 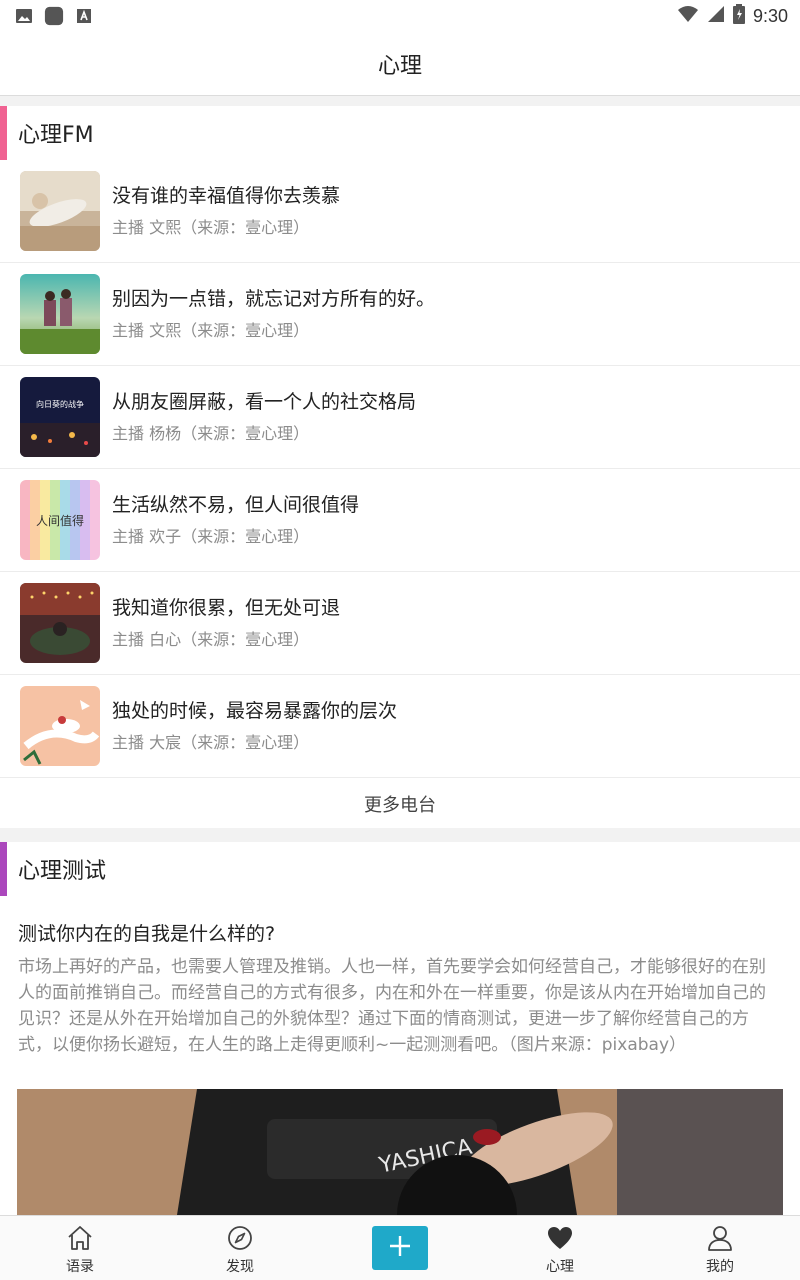 I want to click on more-radio-button: 更多电台, so click(x=400, y=804).